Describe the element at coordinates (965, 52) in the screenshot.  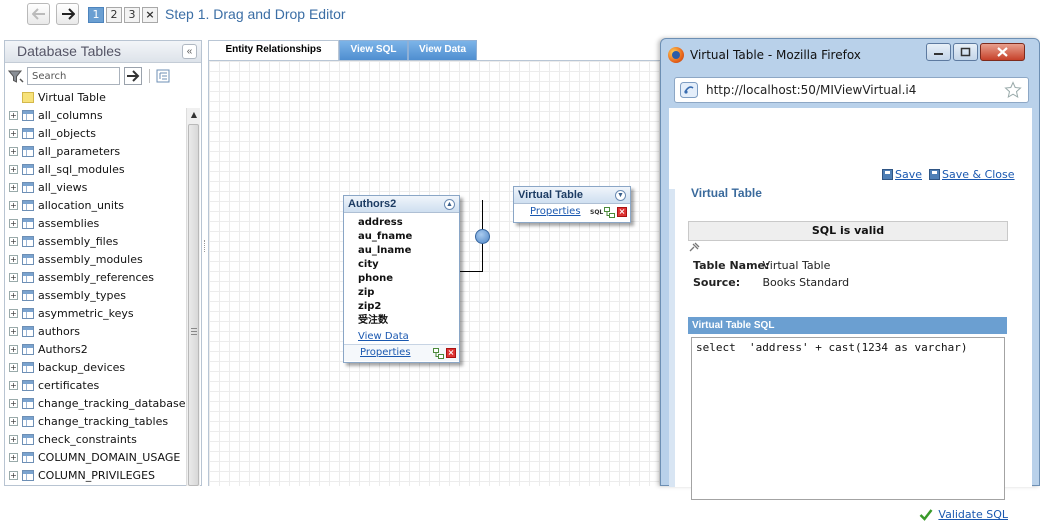
I see `maximize-button` at that location.